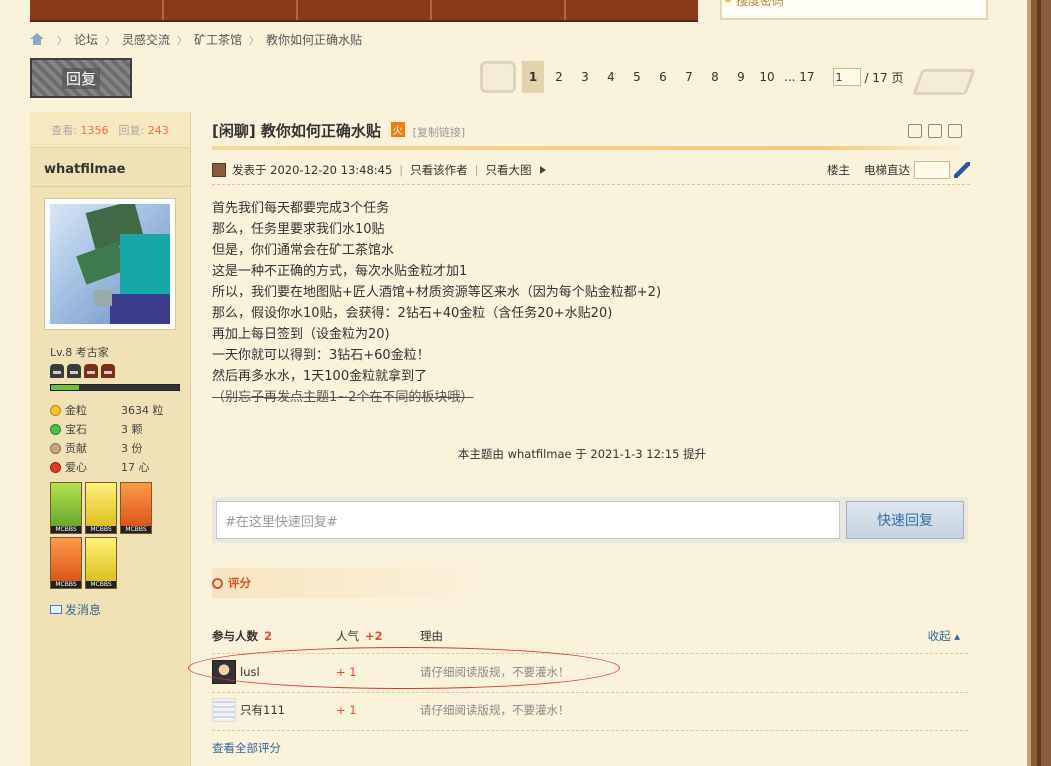 The height and width of the screenshot is (766, 1051). I want to click on quick-reply-button: 快速回复, so click(905, 520).